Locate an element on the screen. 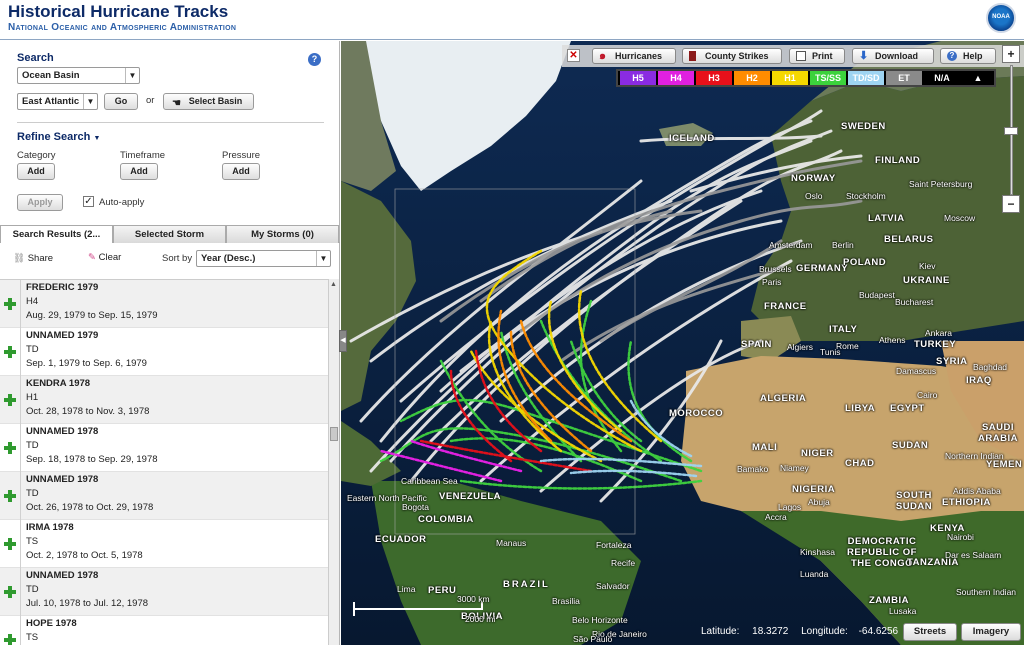 The image size is (1024, 645). imagery-button: Imagery is located at coordinates (991, 632).